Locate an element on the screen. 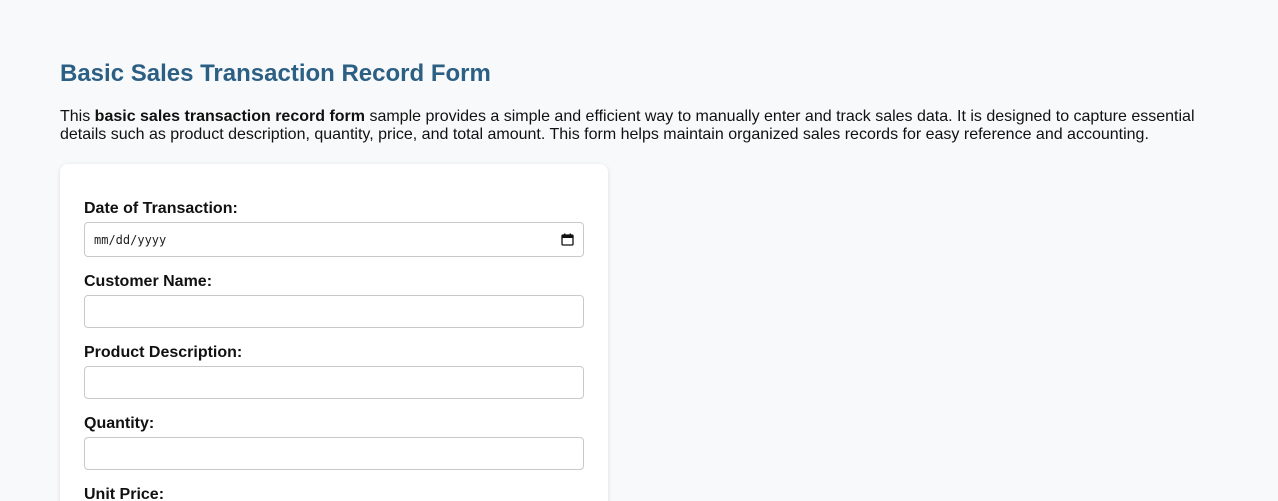 The height and width of the screenshot is (501, 1278). quantity-label: Quantity: is located at coordinates (119, 423).